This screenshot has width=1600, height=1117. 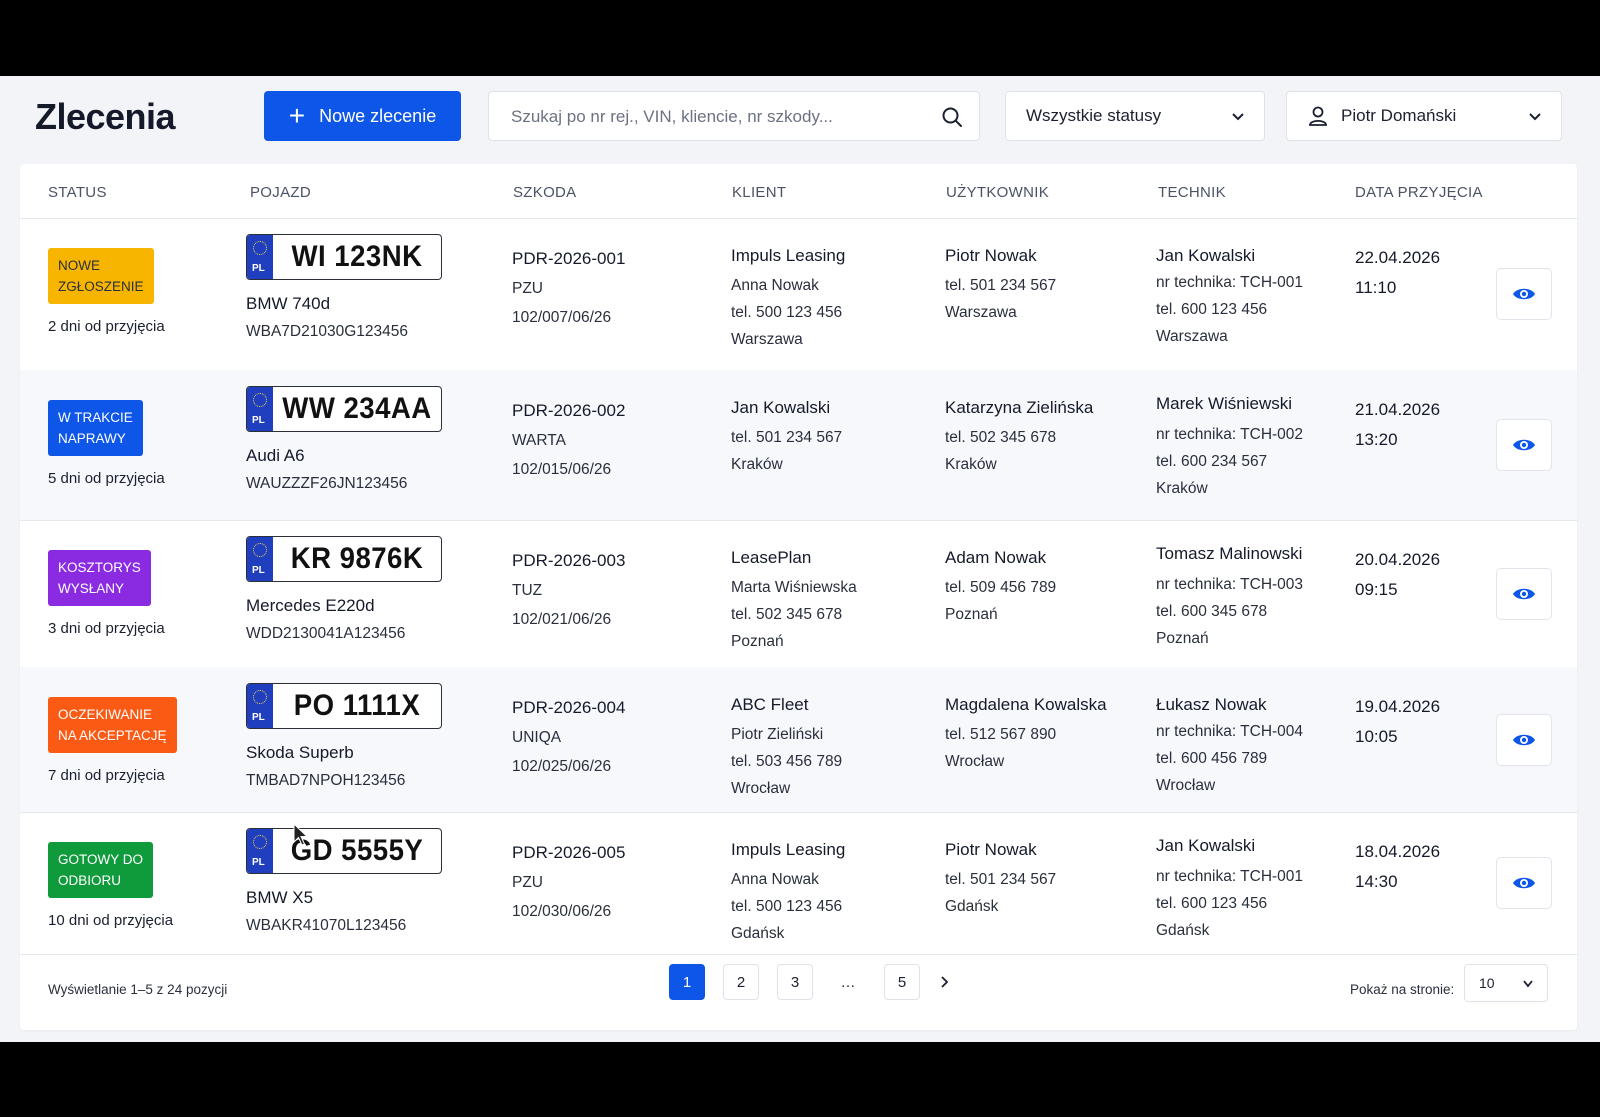 What do you see at coordinates (687, 982) in the screenshot?
I see `page-button-1: 1` at bounding box center [687, 982].